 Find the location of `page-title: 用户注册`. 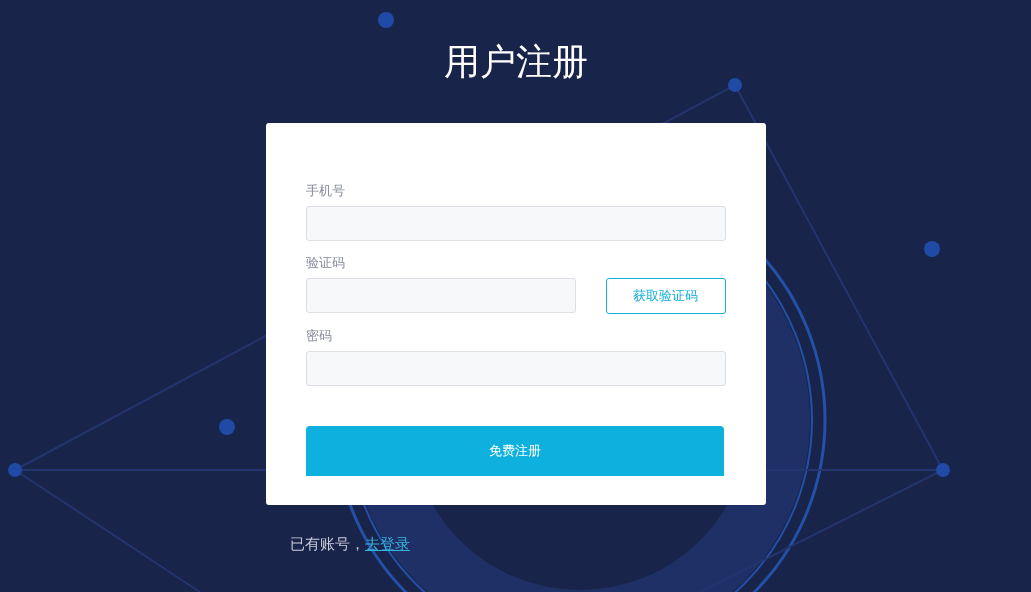

page-title: 用户注册 is located at coordinates (515, 62).